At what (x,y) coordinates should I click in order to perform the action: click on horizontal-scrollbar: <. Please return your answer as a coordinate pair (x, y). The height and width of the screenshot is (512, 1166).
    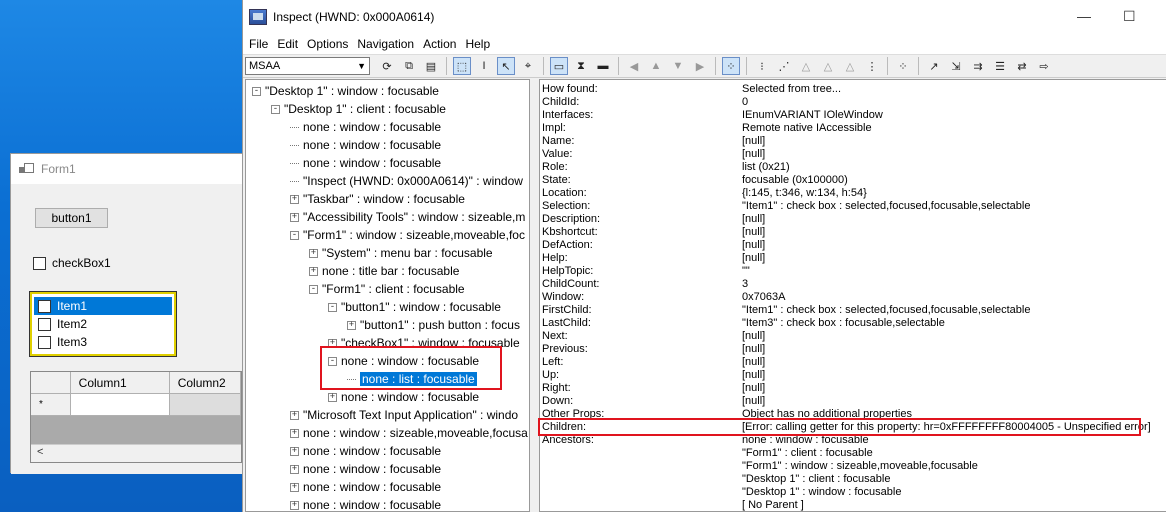
    Looking at the image, I should click on (136, 453).